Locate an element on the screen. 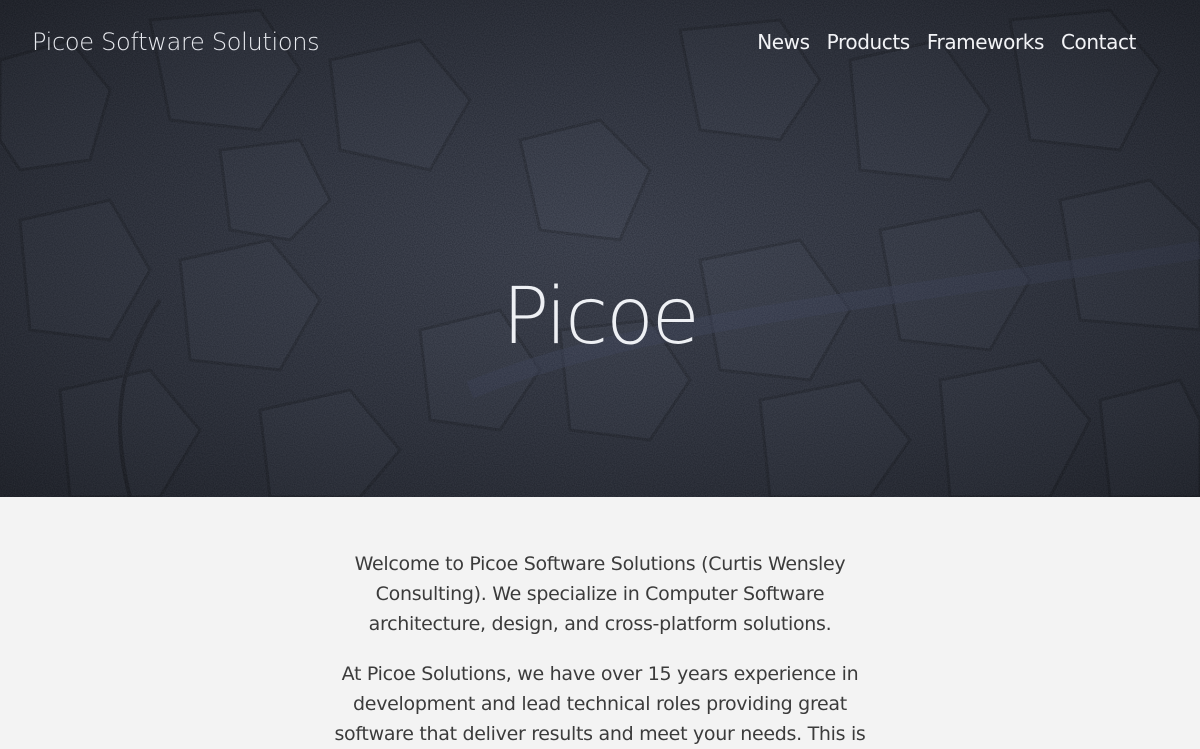 Image resolution: width=1200 pixels, height=749 pixels. main-nav: News Products Frameworks Contact is located at coordinates (946, 42).